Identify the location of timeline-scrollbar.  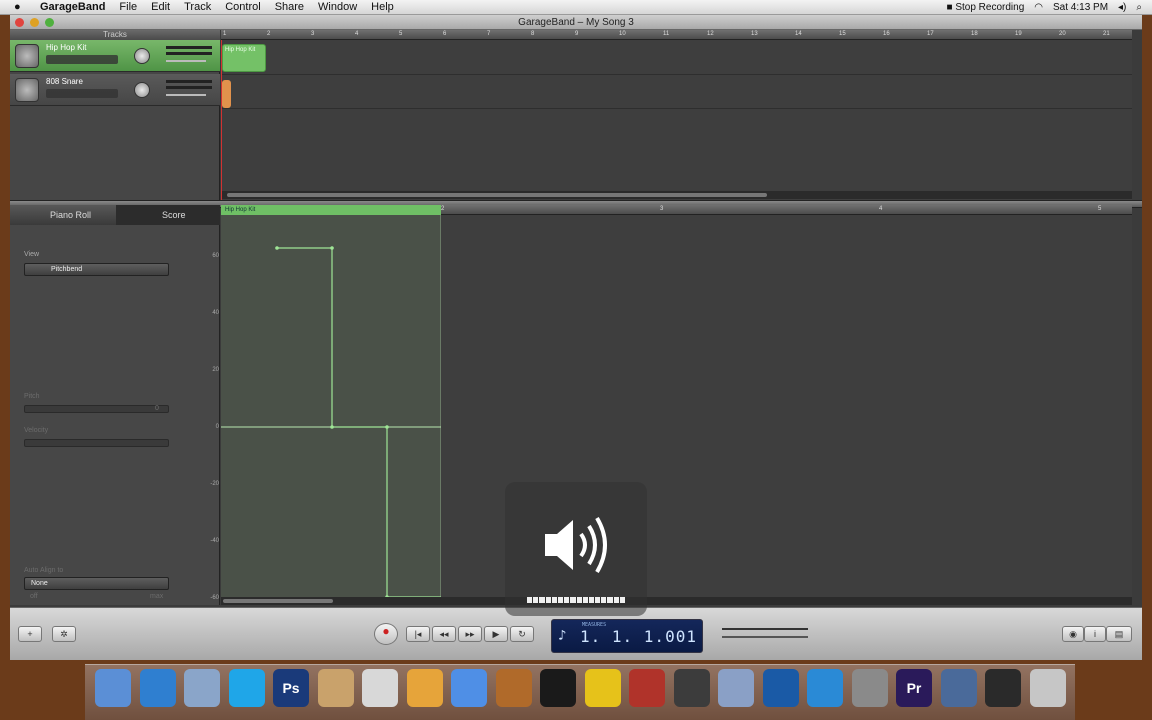
(676, 195).